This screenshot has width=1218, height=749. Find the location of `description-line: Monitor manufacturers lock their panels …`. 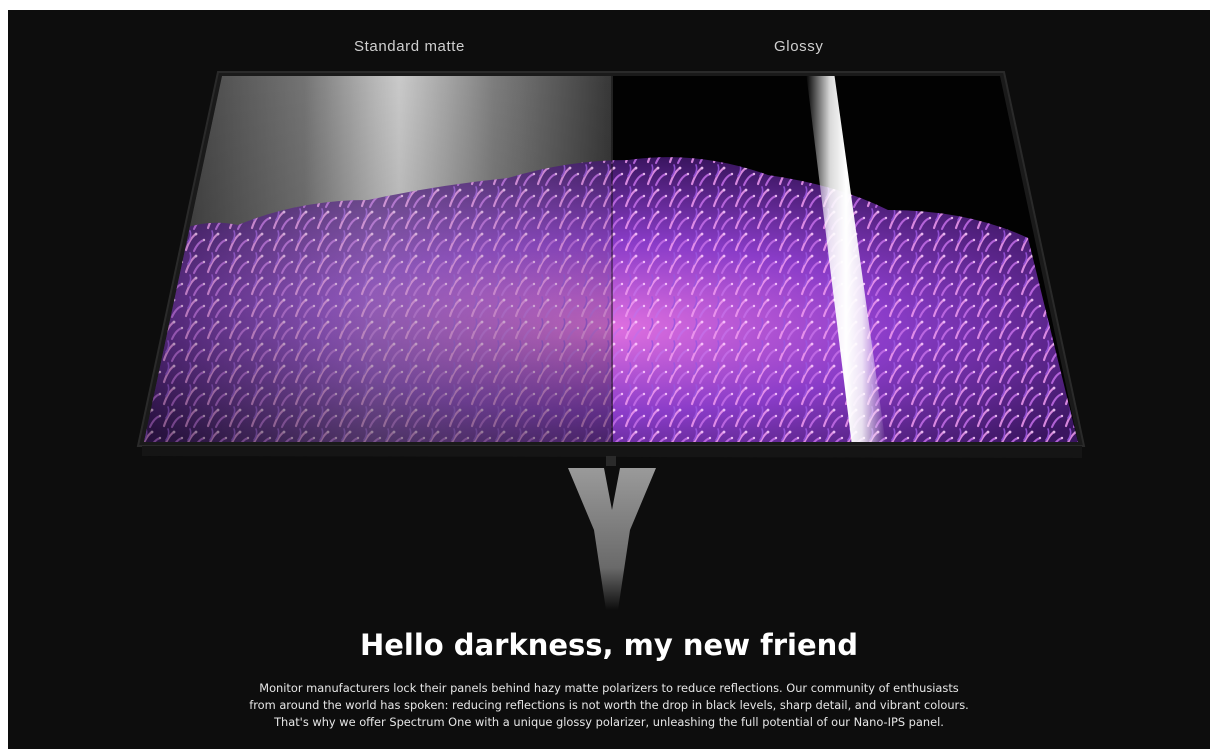

description-line: Monitor manufacturers lock their panels … is located at coordinates (609, 688).